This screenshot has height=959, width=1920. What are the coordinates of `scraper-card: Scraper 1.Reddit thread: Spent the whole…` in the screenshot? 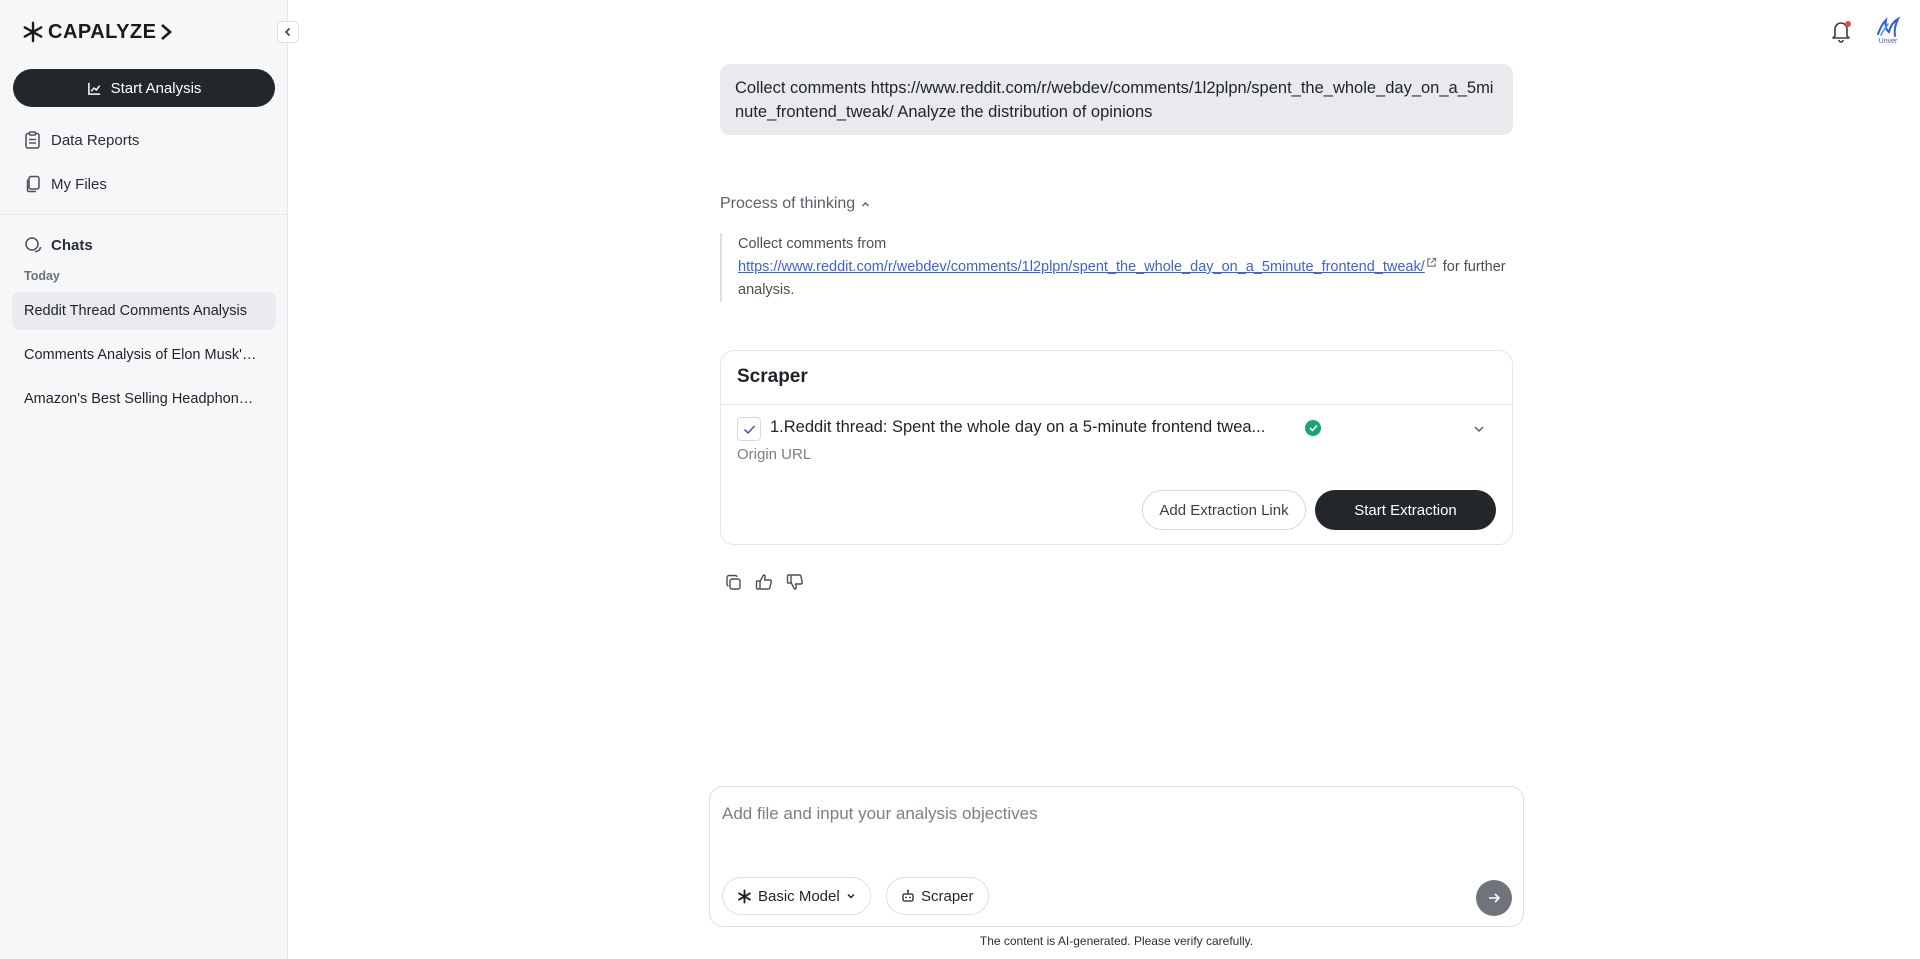 It's located at (1116, 447).